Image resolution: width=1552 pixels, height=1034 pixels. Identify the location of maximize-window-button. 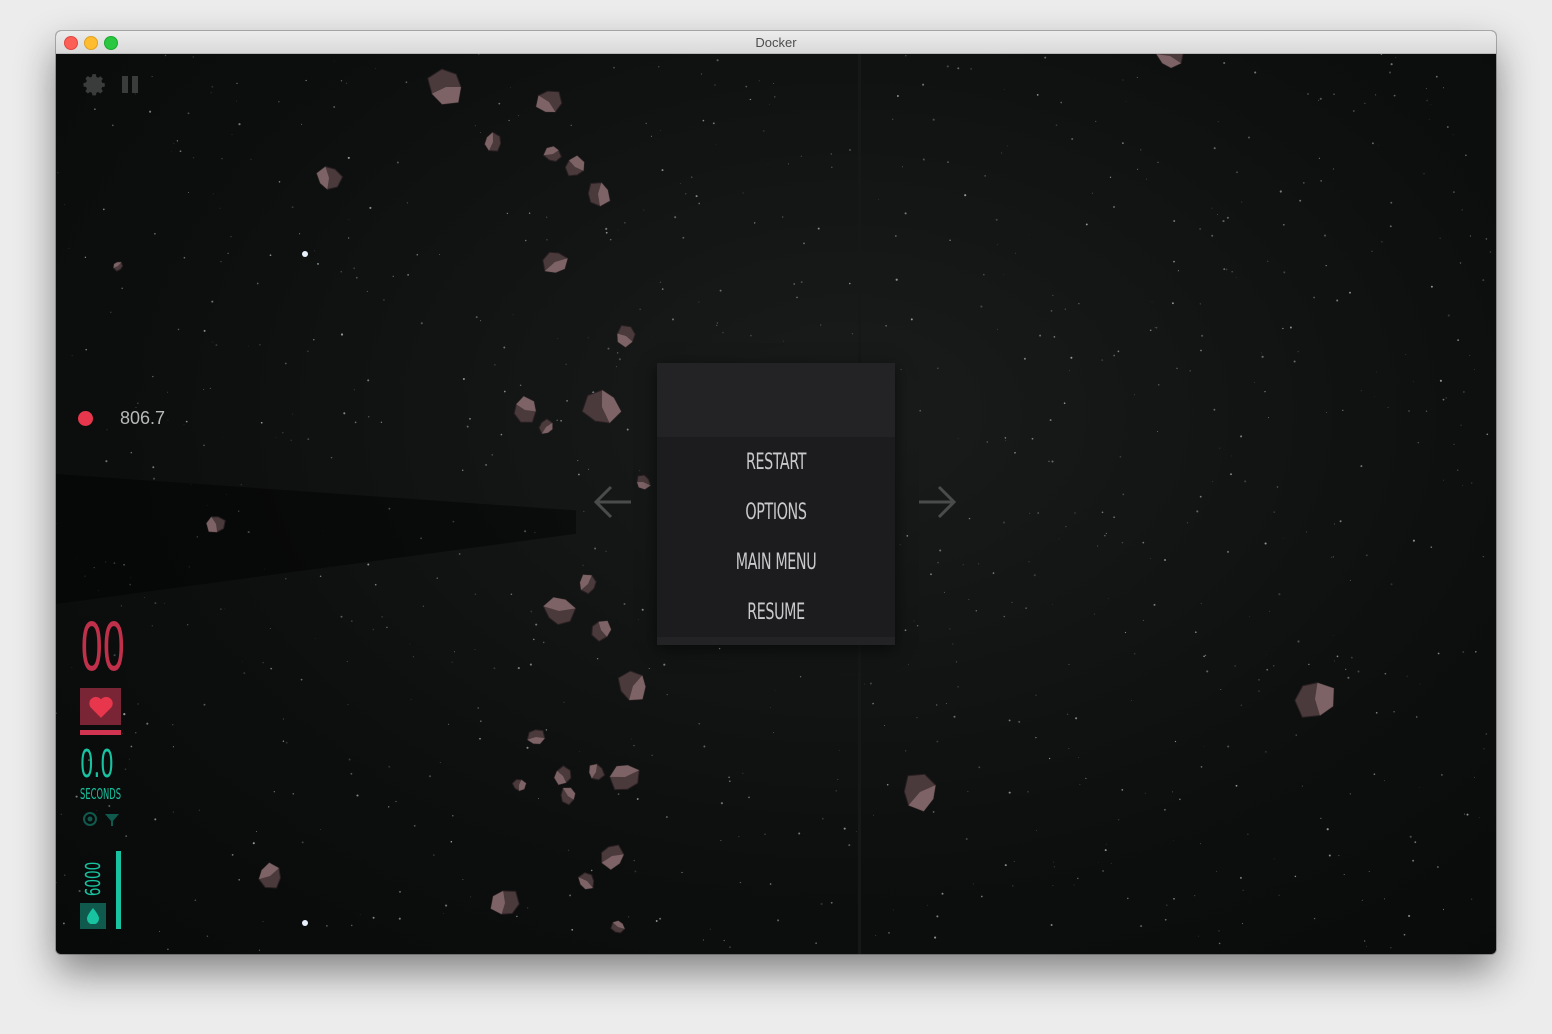
(111, 43).